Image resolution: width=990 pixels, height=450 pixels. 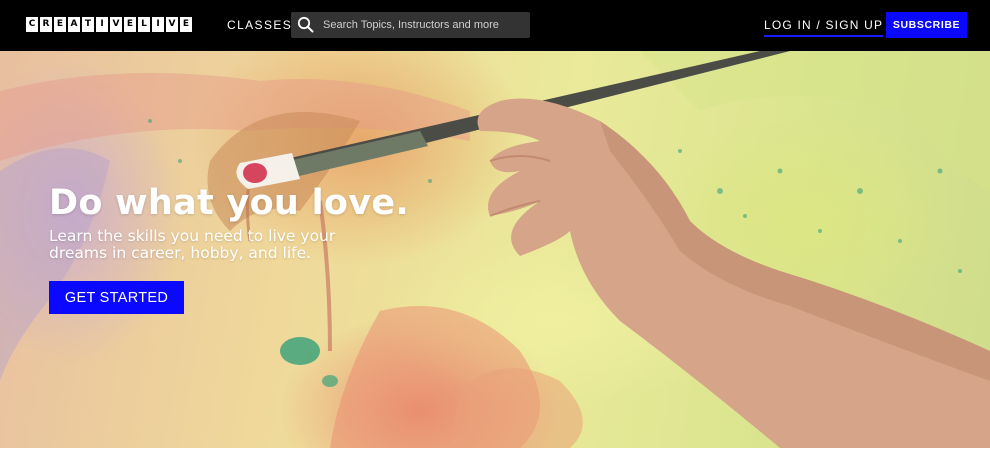 What do you see at coordinates (144, 24) in the screenshot?
I see `logo-letter: L` at bounding box center [144, 24].